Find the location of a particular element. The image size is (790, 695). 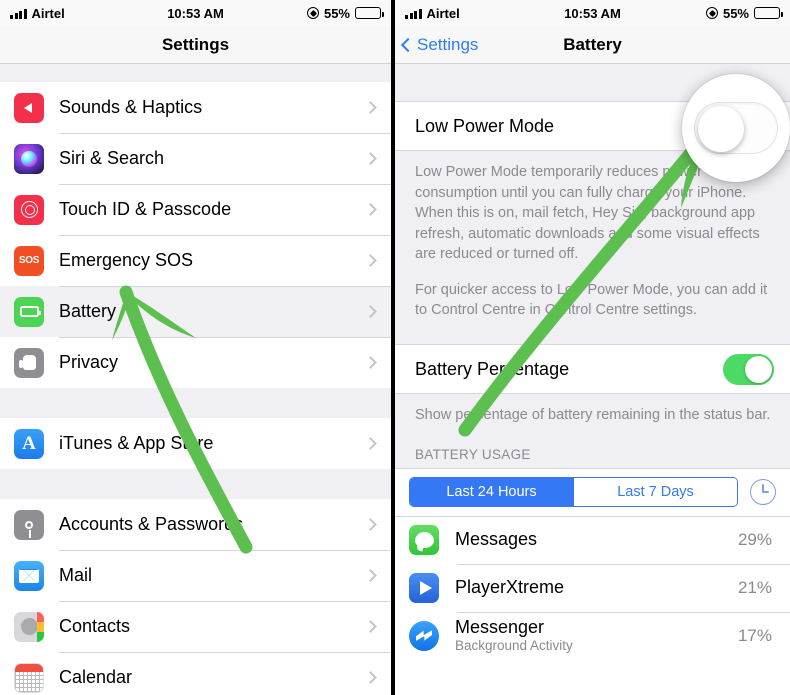

usage-app-name: PlayerXtreme is located at coordinates (510, 587).